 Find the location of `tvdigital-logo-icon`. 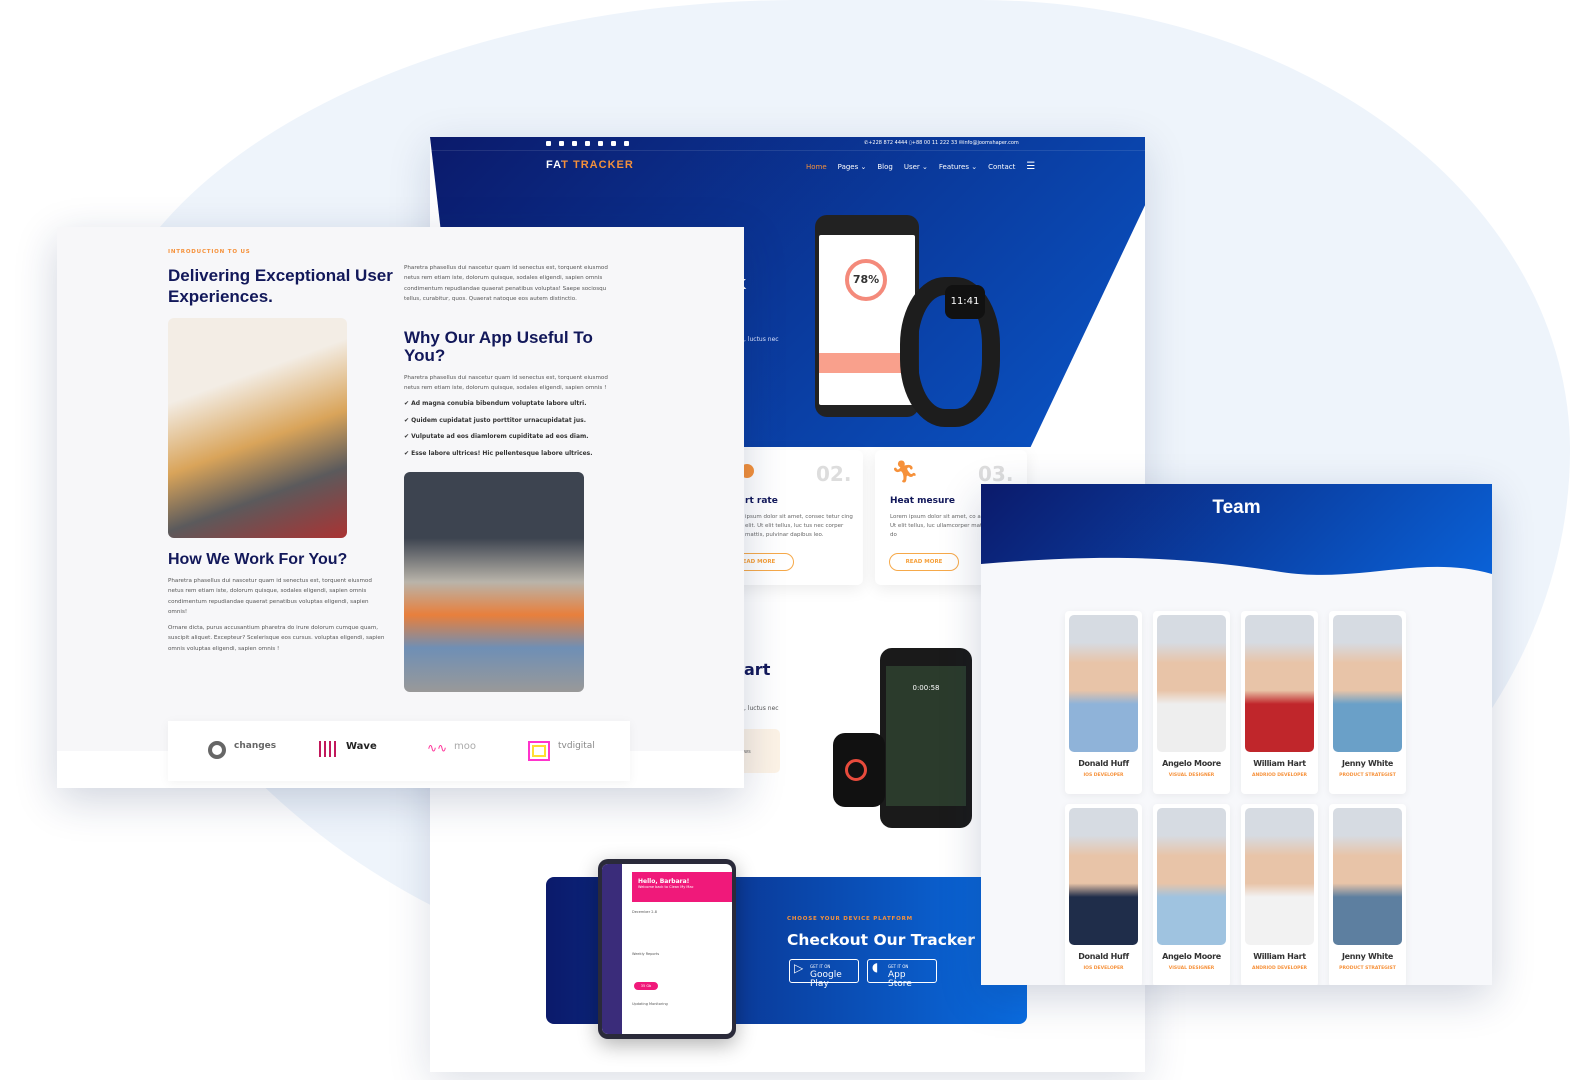

tvdigital-logo-icon is located at coordinates (539, 751).